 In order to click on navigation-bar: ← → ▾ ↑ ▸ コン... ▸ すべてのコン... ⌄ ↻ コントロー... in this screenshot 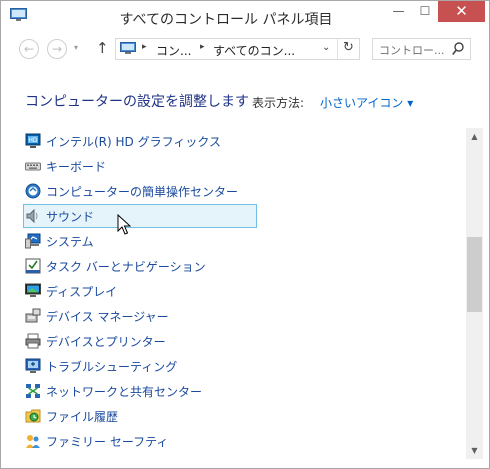, I will do `click(245, 50)`.